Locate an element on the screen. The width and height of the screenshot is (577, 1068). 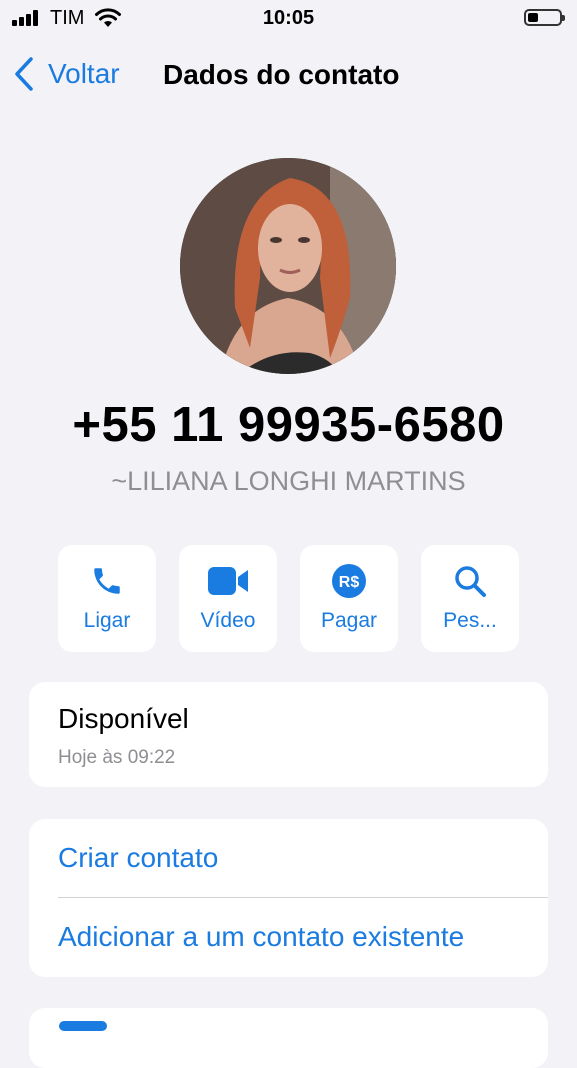
battery-icon is located at coordinates (544, 17).